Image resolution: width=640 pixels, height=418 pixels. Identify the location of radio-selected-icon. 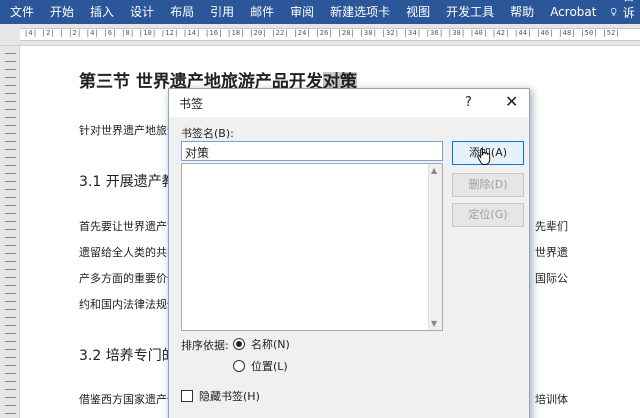
(239, 344).